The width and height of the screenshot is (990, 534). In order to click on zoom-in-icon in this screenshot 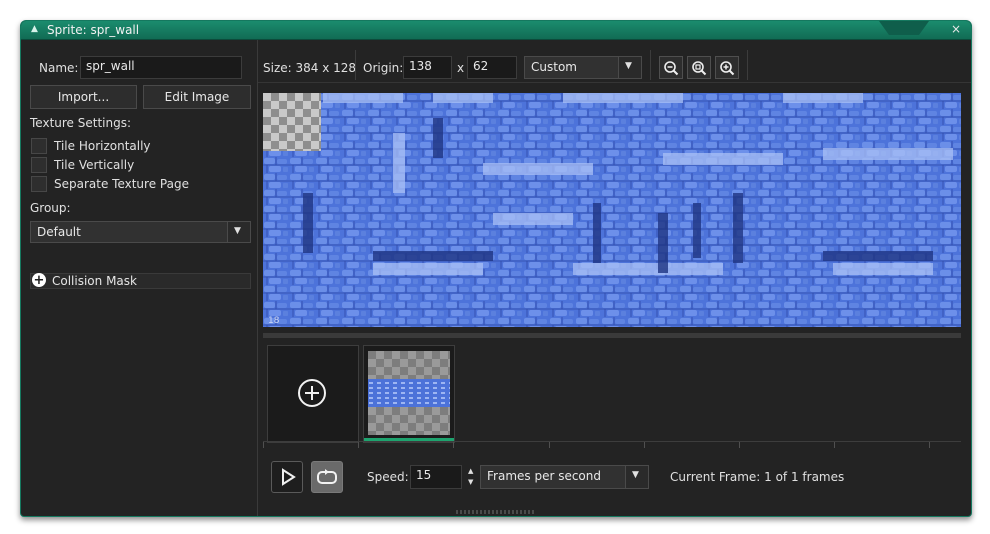, I will do `click(727, 68)`.